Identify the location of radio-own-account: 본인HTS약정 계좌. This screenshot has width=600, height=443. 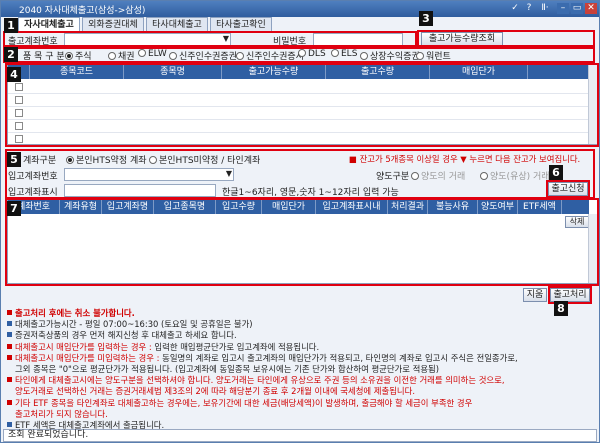
(106, 159).